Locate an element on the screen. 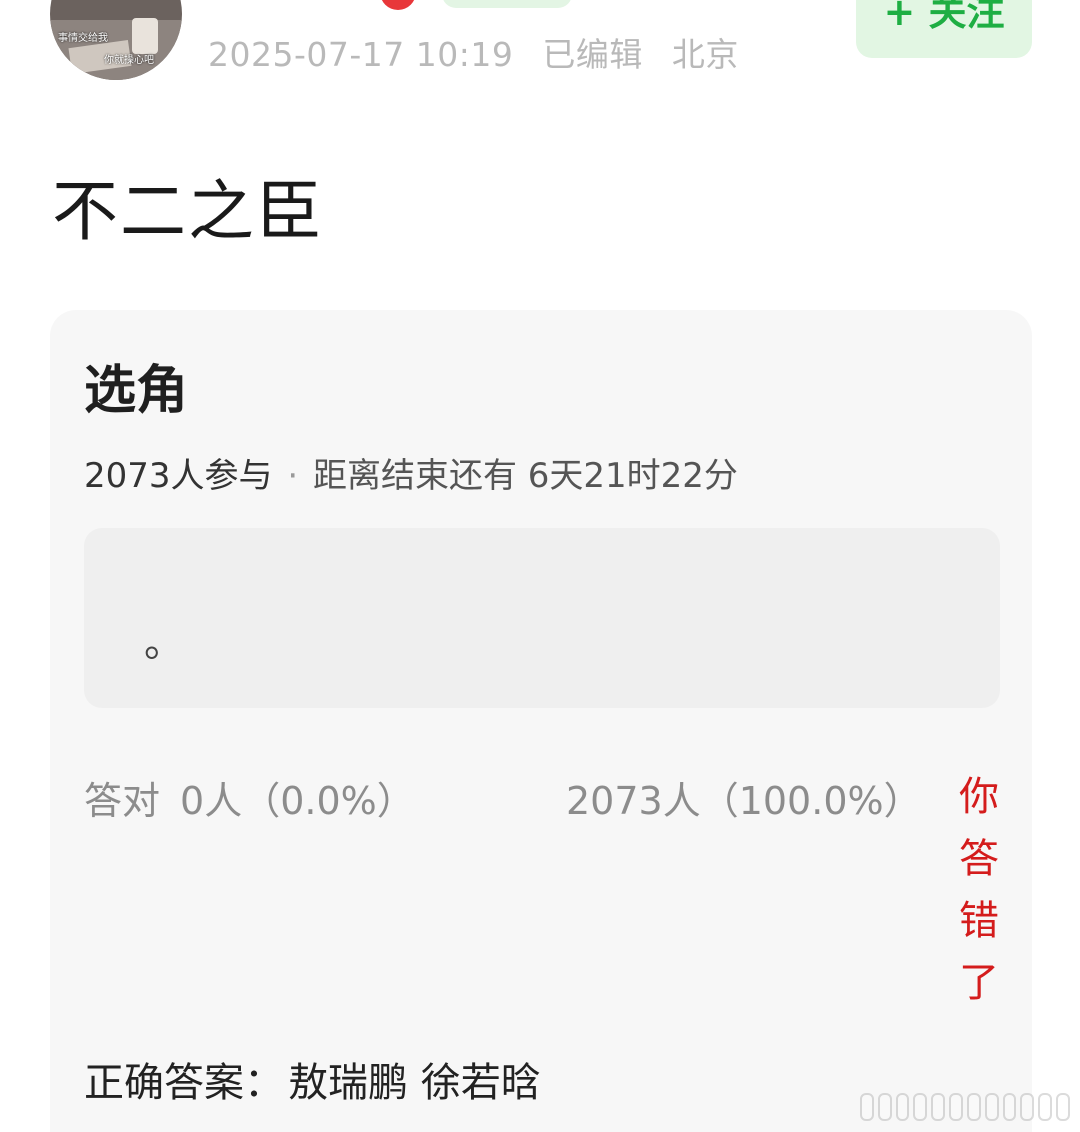 This screenshot has width=1080, height=1132. quiz-participants: 2073人参与 is located at coordinates (178, 476).